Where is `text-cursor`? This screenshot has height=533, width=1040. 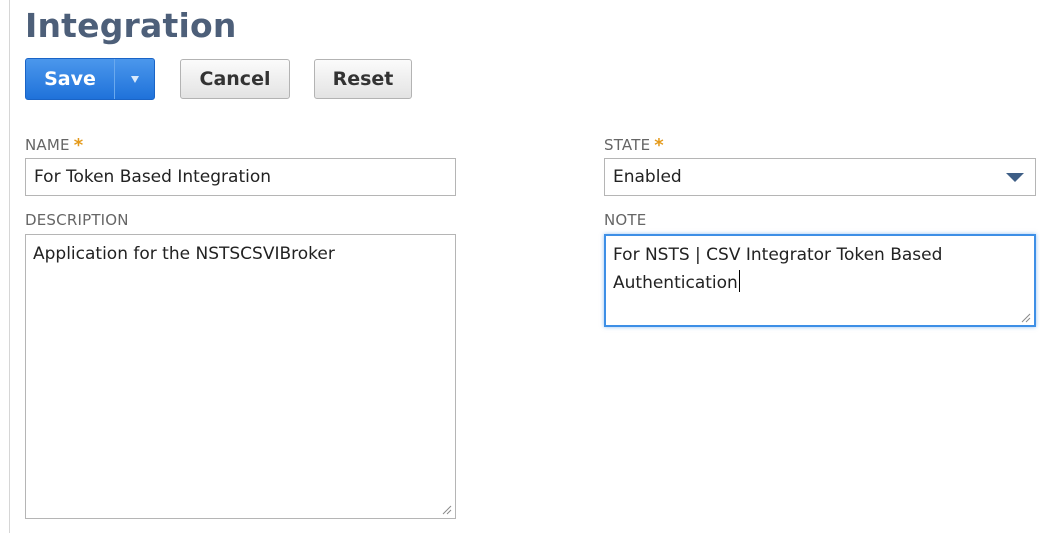
text-cursor is located at coordinates (739, 281).